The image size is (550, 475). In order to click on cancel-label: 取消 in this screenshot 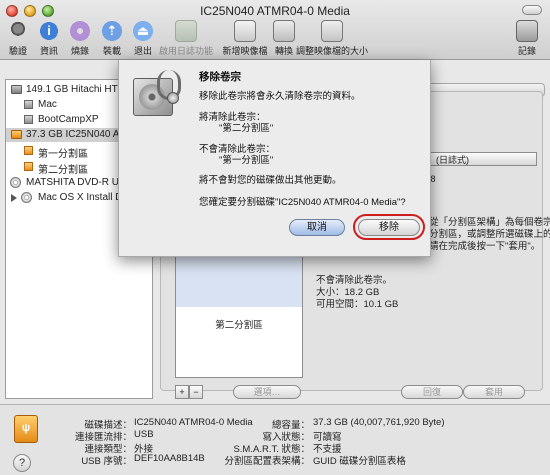, I will do `click(317, 227)`.